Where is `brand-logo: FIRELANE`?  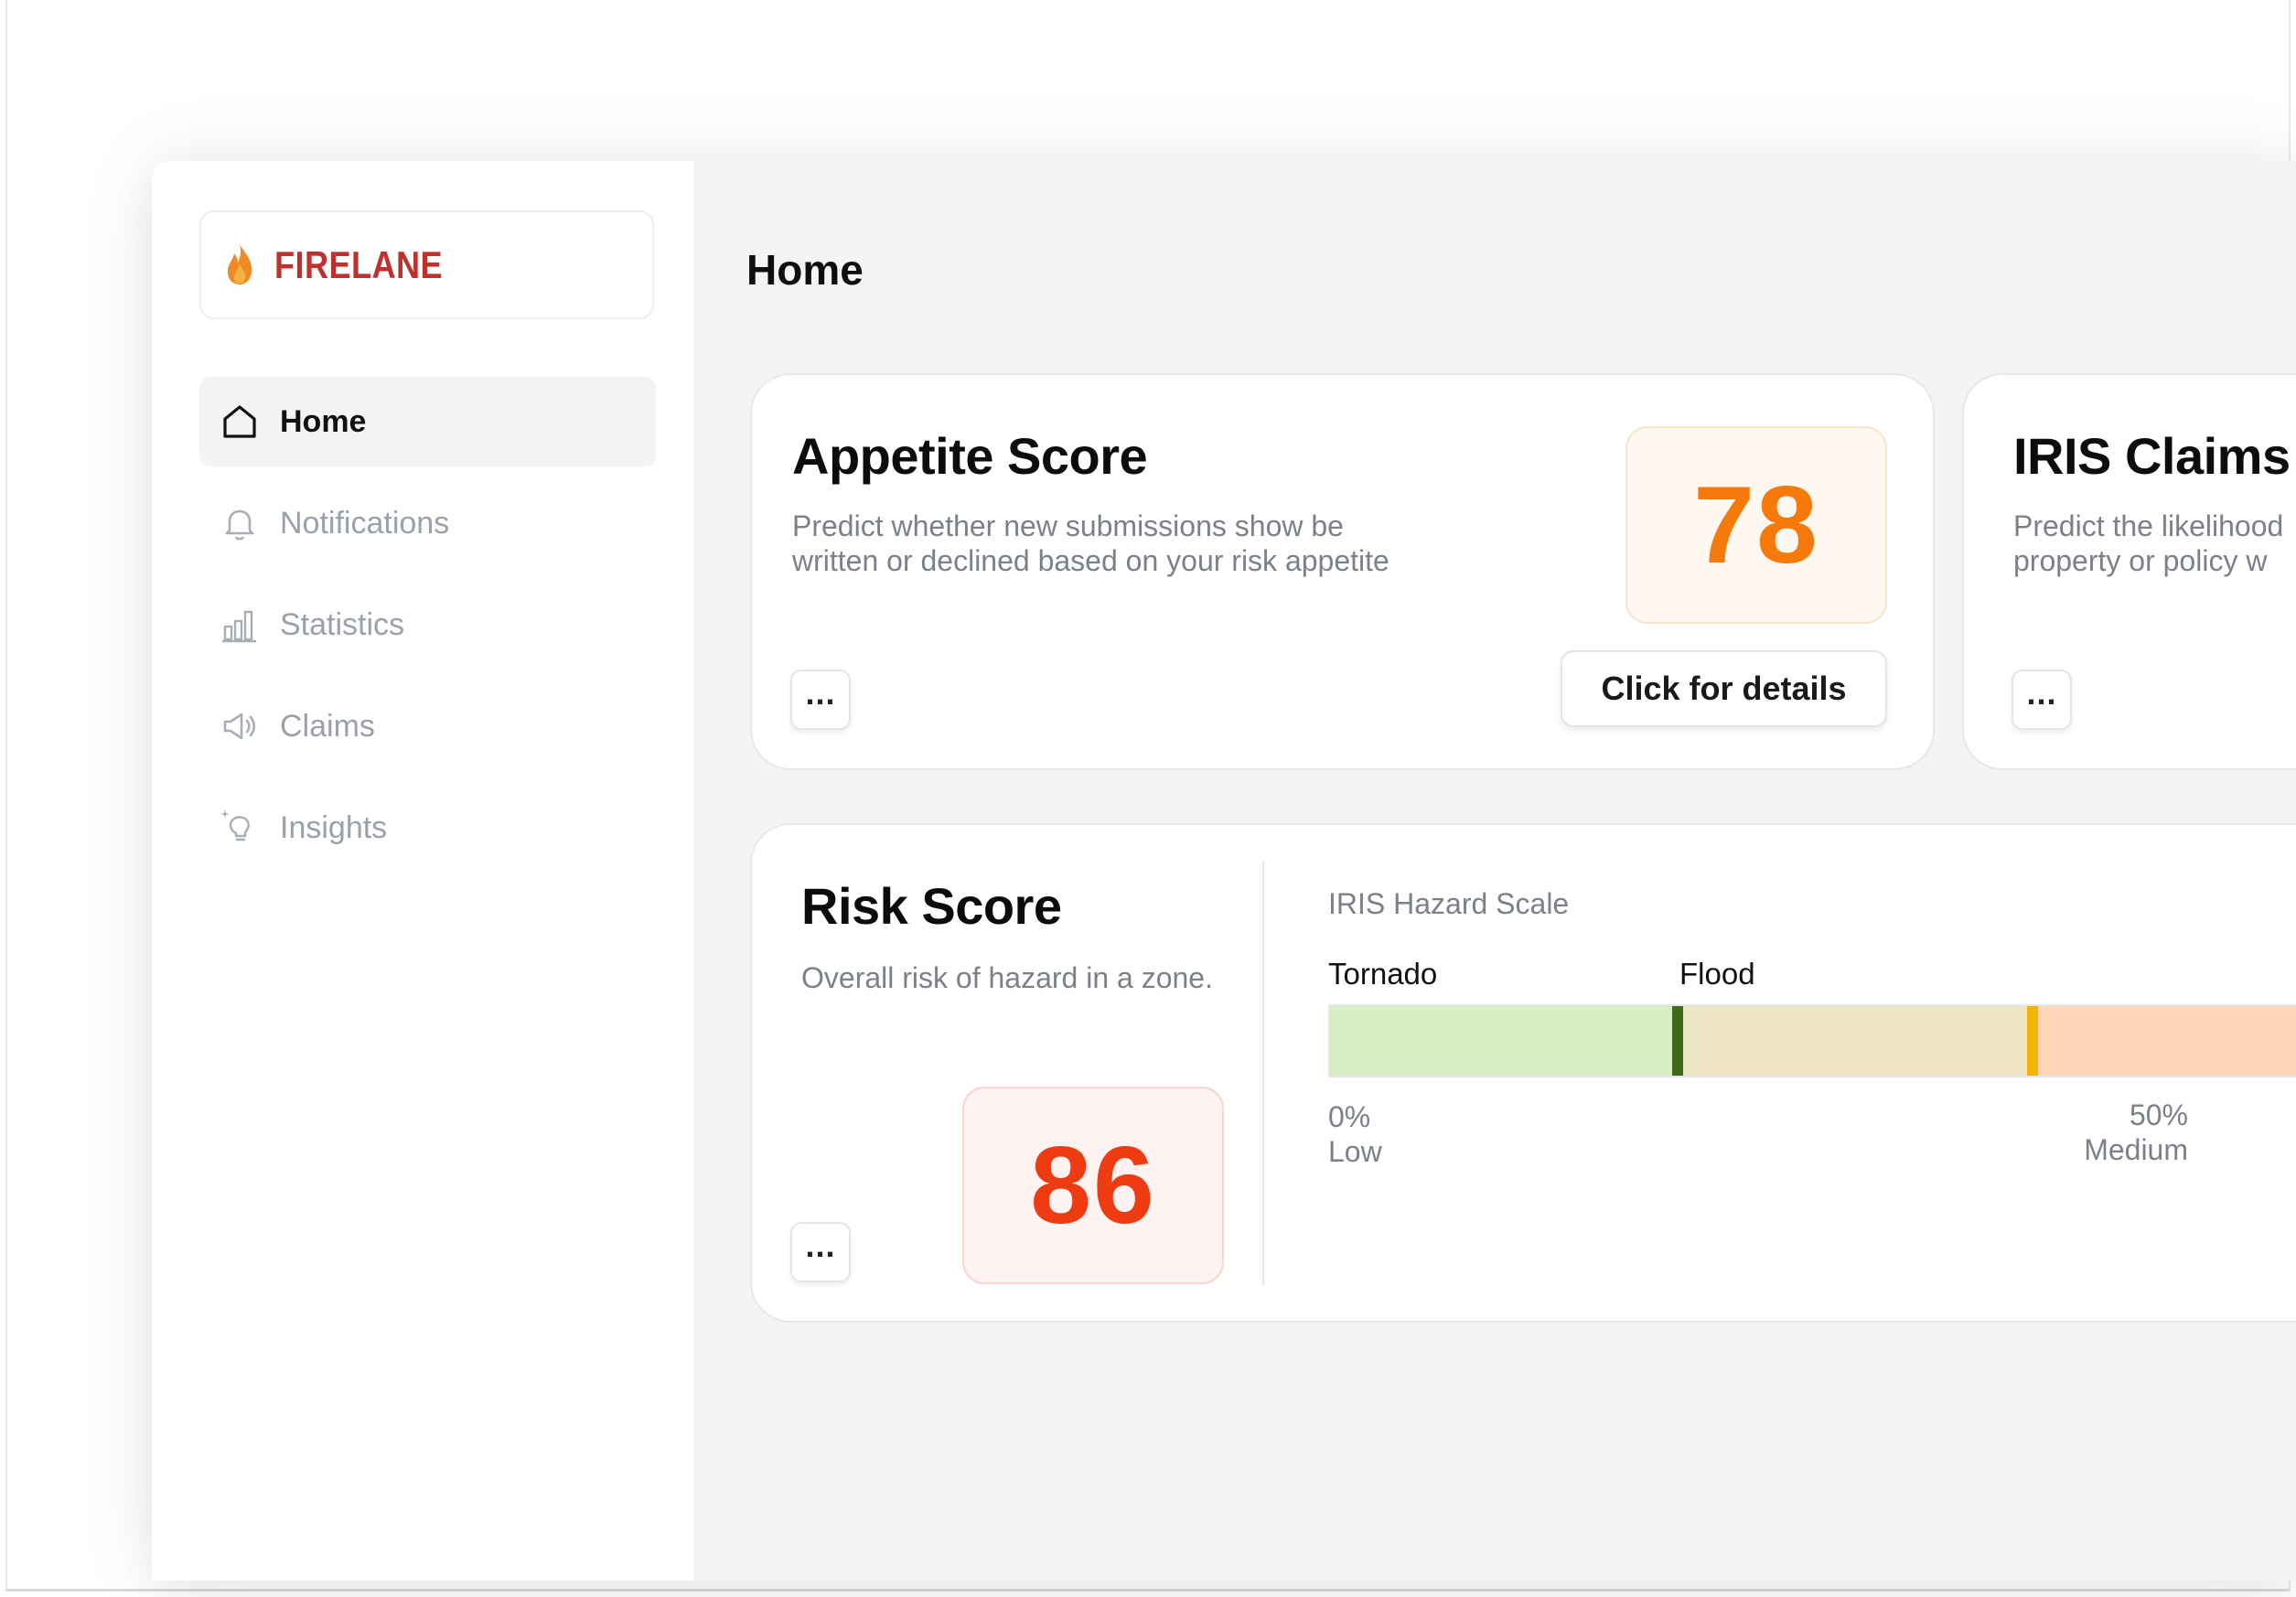
brand-logo: FIRELANE is located at coordinates (426, 264).